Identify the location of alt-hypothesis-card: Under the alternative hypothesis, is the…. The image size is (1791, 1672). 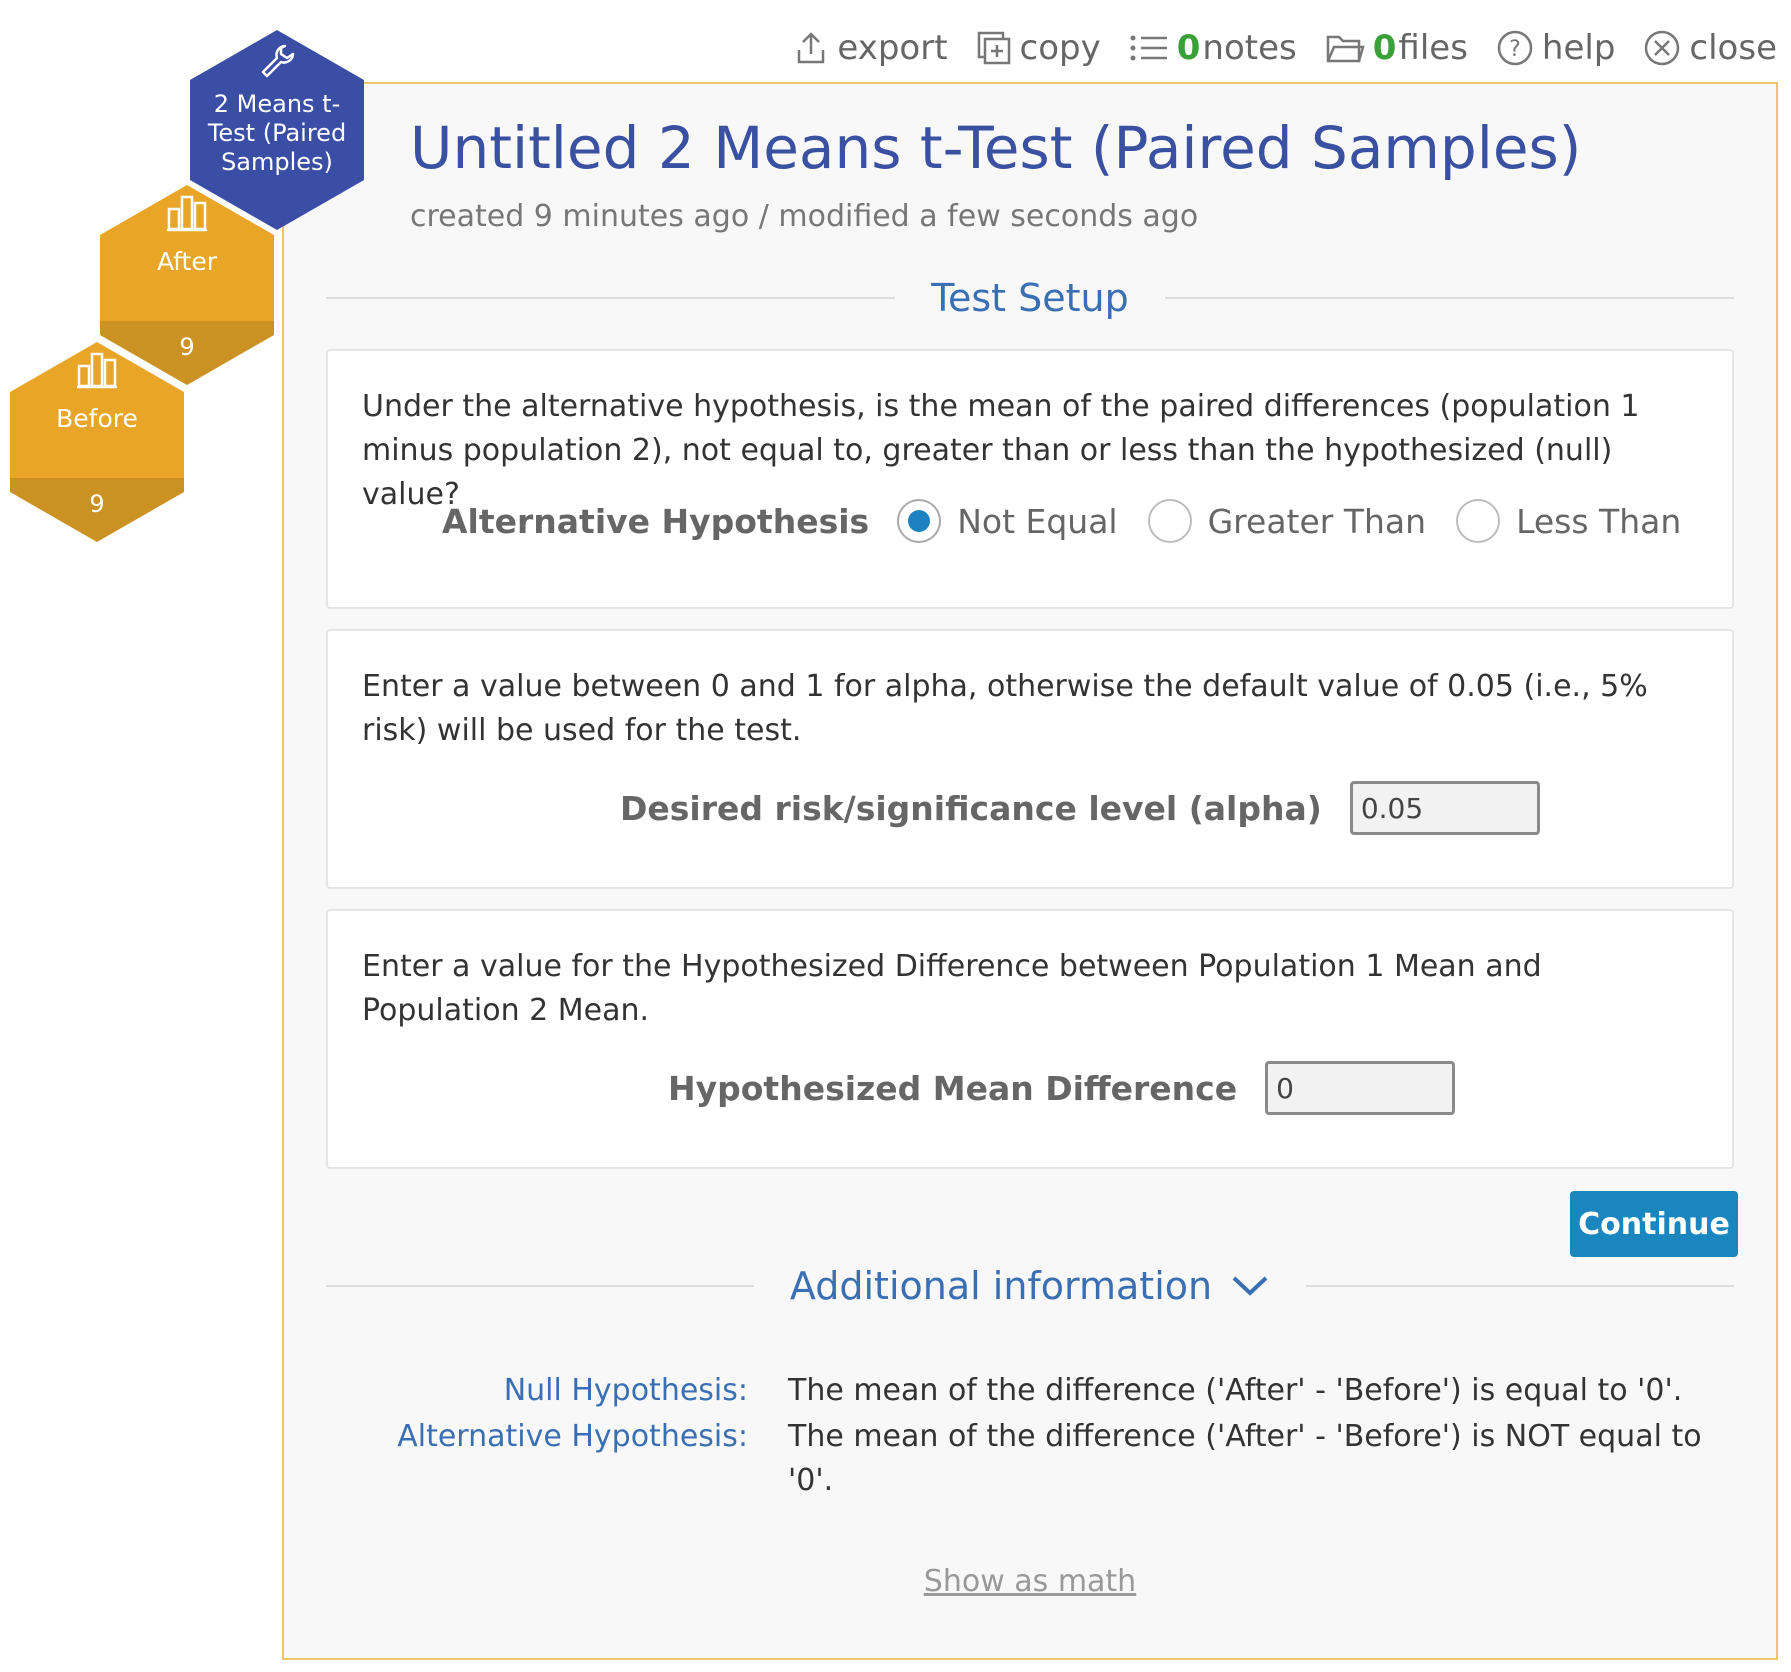
(1030, 479).